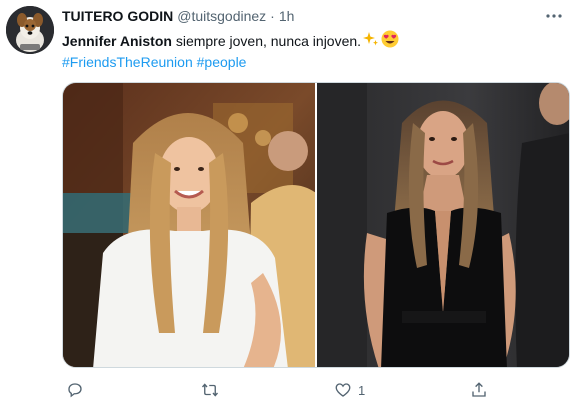 The width and height of the screenshot is (574, 409). Describe the element at coordinates (127, 62) in the screenshot. I see `hashtag-friends-reunion: #FriendsTheReunion` at that location.